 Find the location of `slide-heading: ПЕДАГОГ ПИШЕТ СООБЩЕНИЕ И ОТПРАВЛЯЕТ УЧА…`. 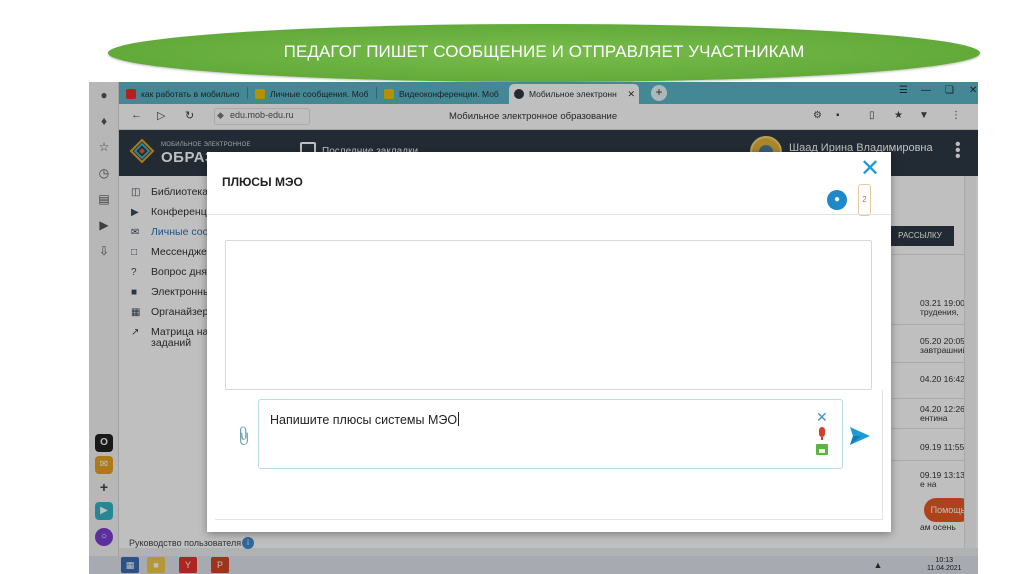

slide-heading: ПЕДАГОГ ПИШЕТ СООБЩЕНИЕ И ОТПРАВЛЯЕТ УЧА… is located at coordinates (544, 51).